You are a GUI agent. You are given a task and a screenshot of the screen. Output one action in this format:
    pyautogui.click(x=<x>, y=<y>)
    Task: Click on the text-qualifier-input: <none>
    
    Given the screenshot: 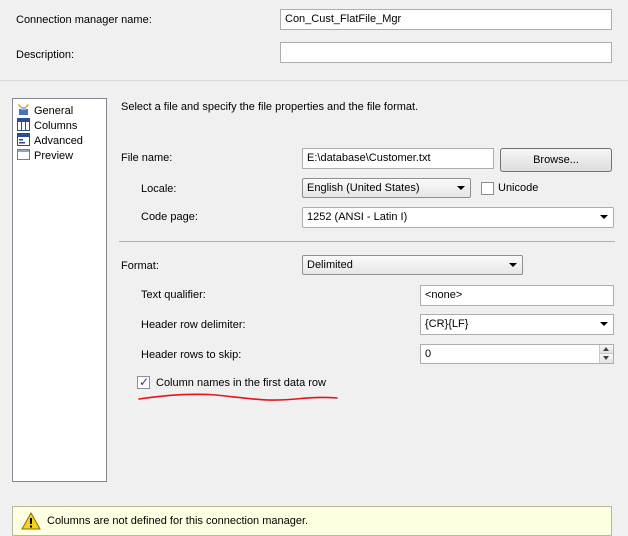 What is the action you would take?
    pyautogui.click(x=517, y=295)
    